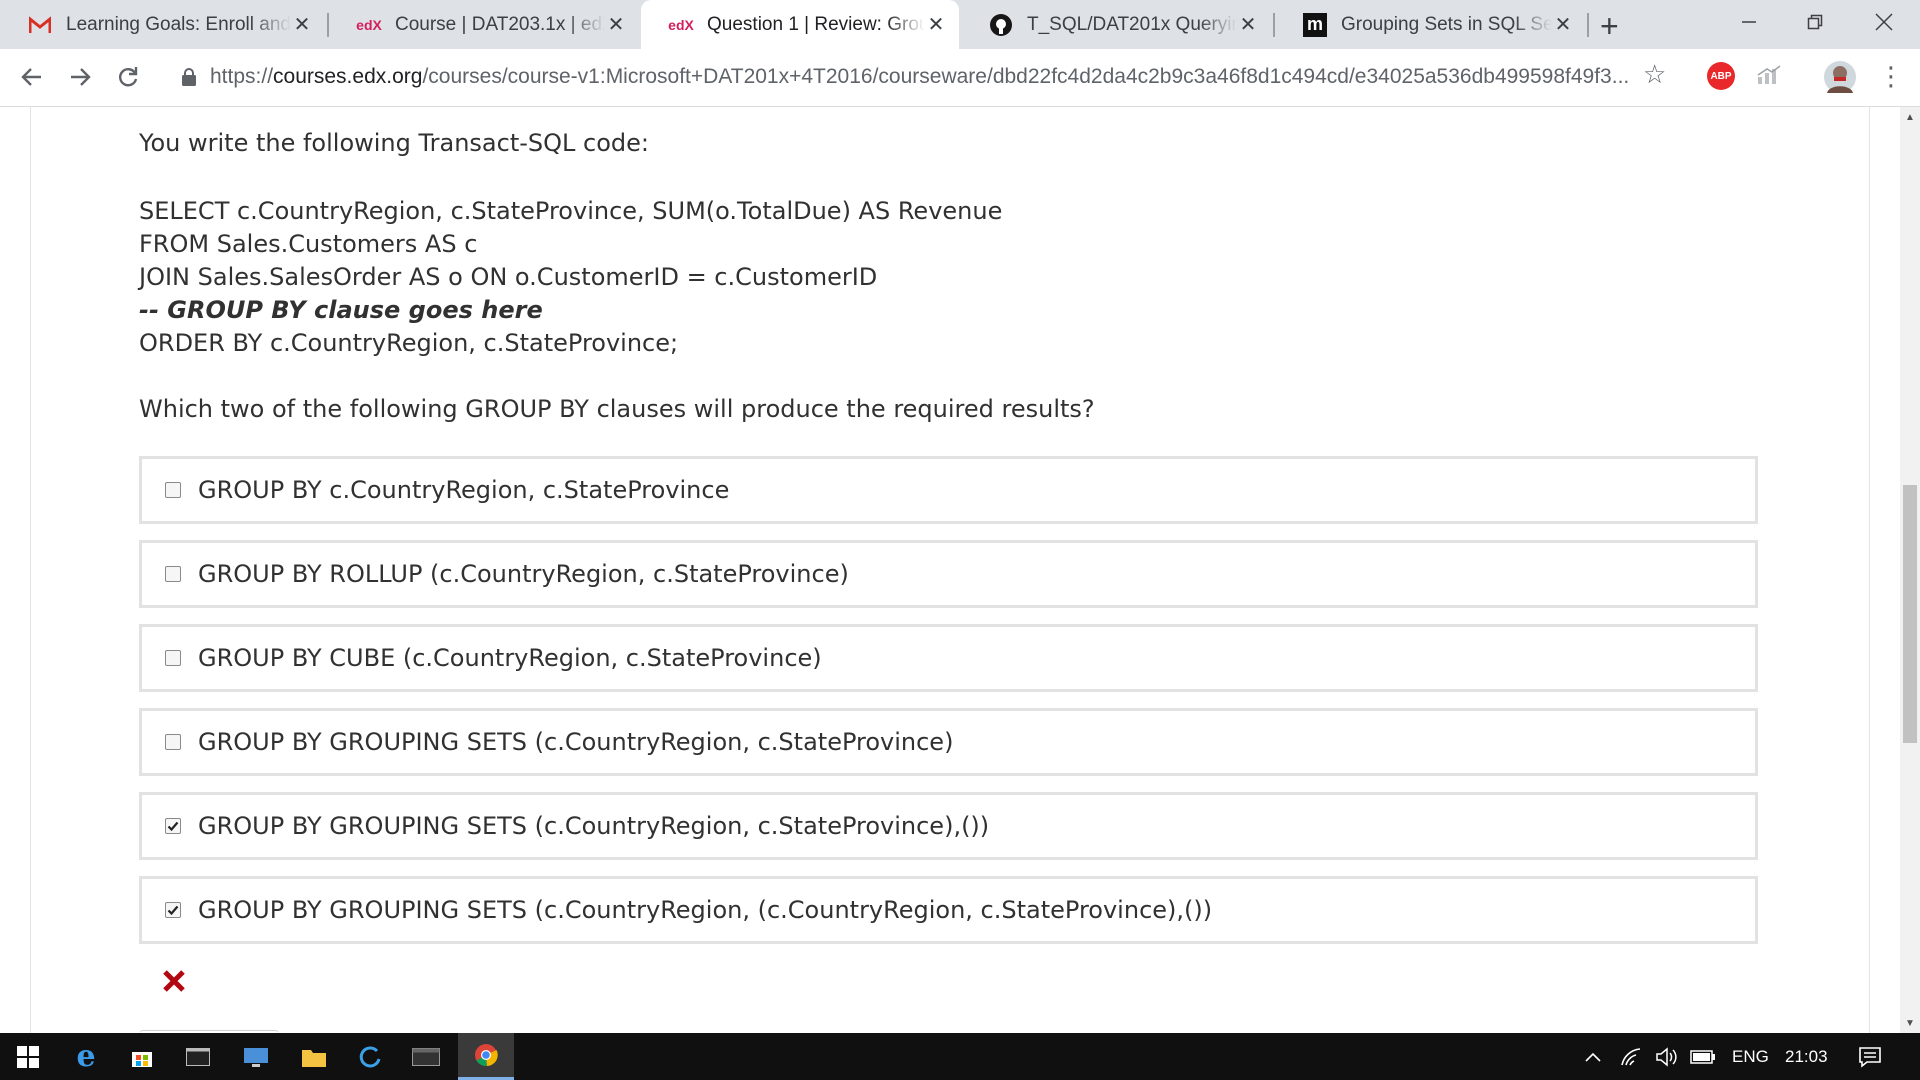 The width and height of the screenshot is (1920, 1080). Describe the element at coordinates (1891, 76) in the screenshot. I see `more-menu-icon: ⋮` at that location.